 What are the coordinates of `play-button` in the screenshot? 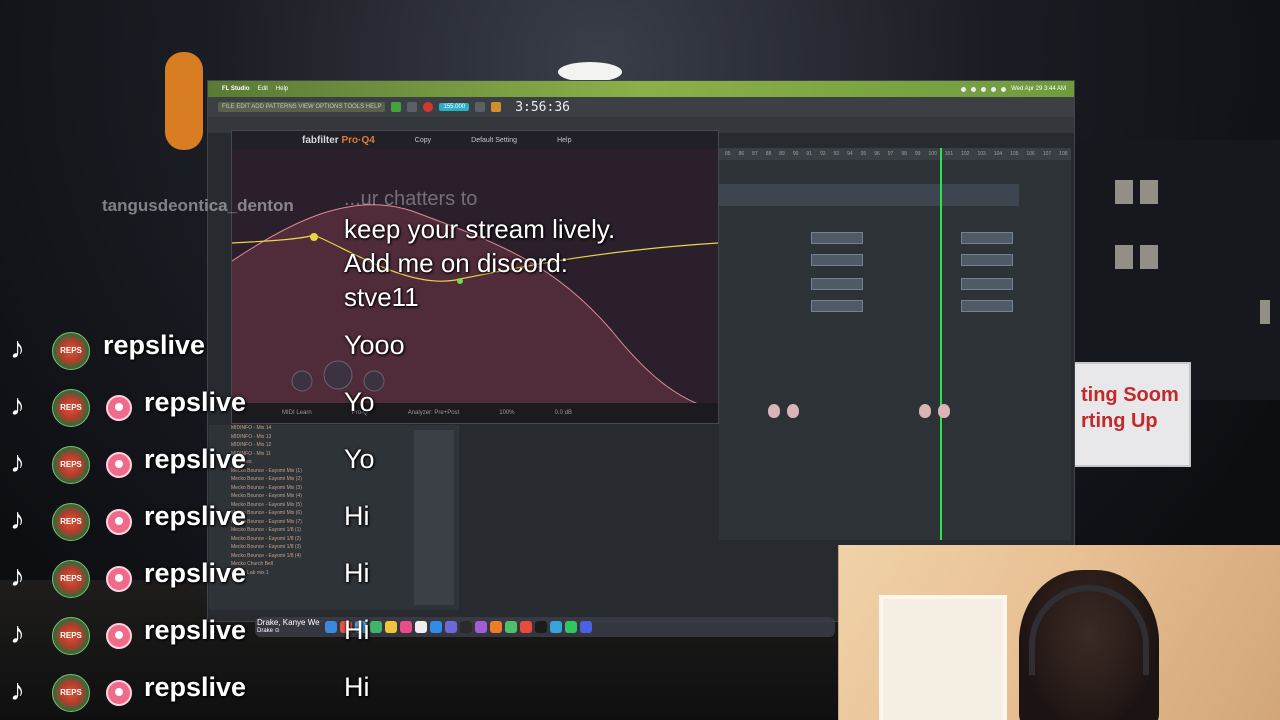 It's located at (396, 107).